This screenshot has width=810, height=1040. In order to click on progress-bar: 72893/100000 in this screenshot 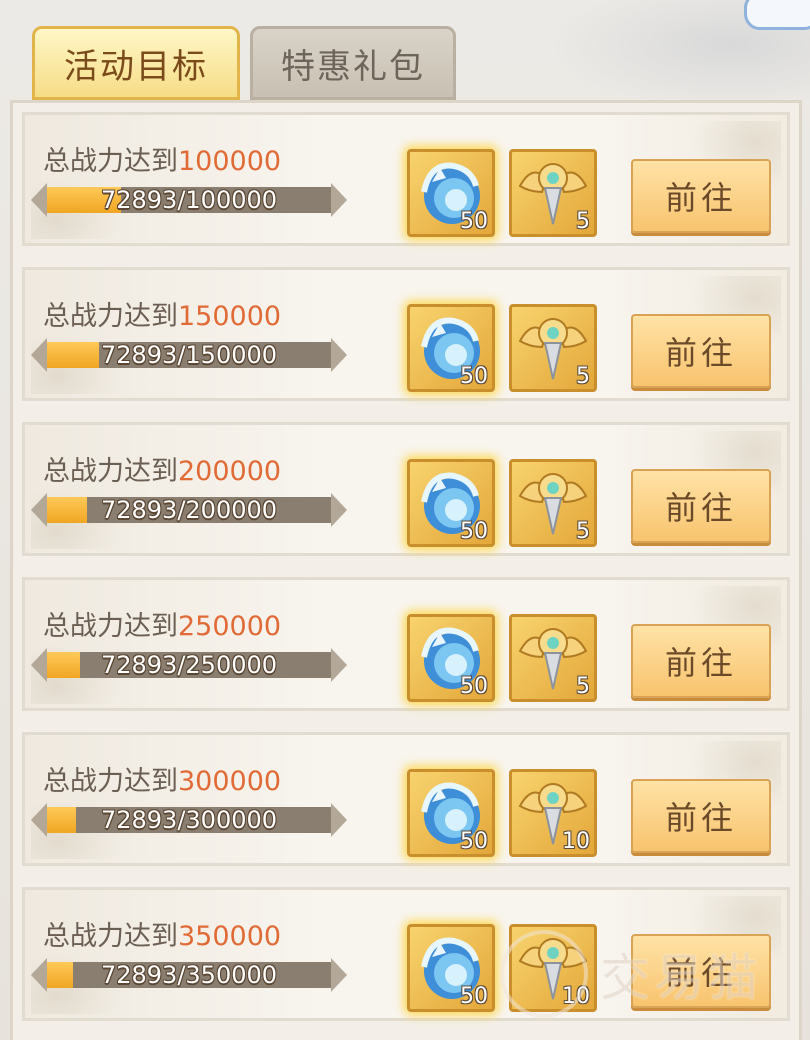, I will do `click(189, 200)`.